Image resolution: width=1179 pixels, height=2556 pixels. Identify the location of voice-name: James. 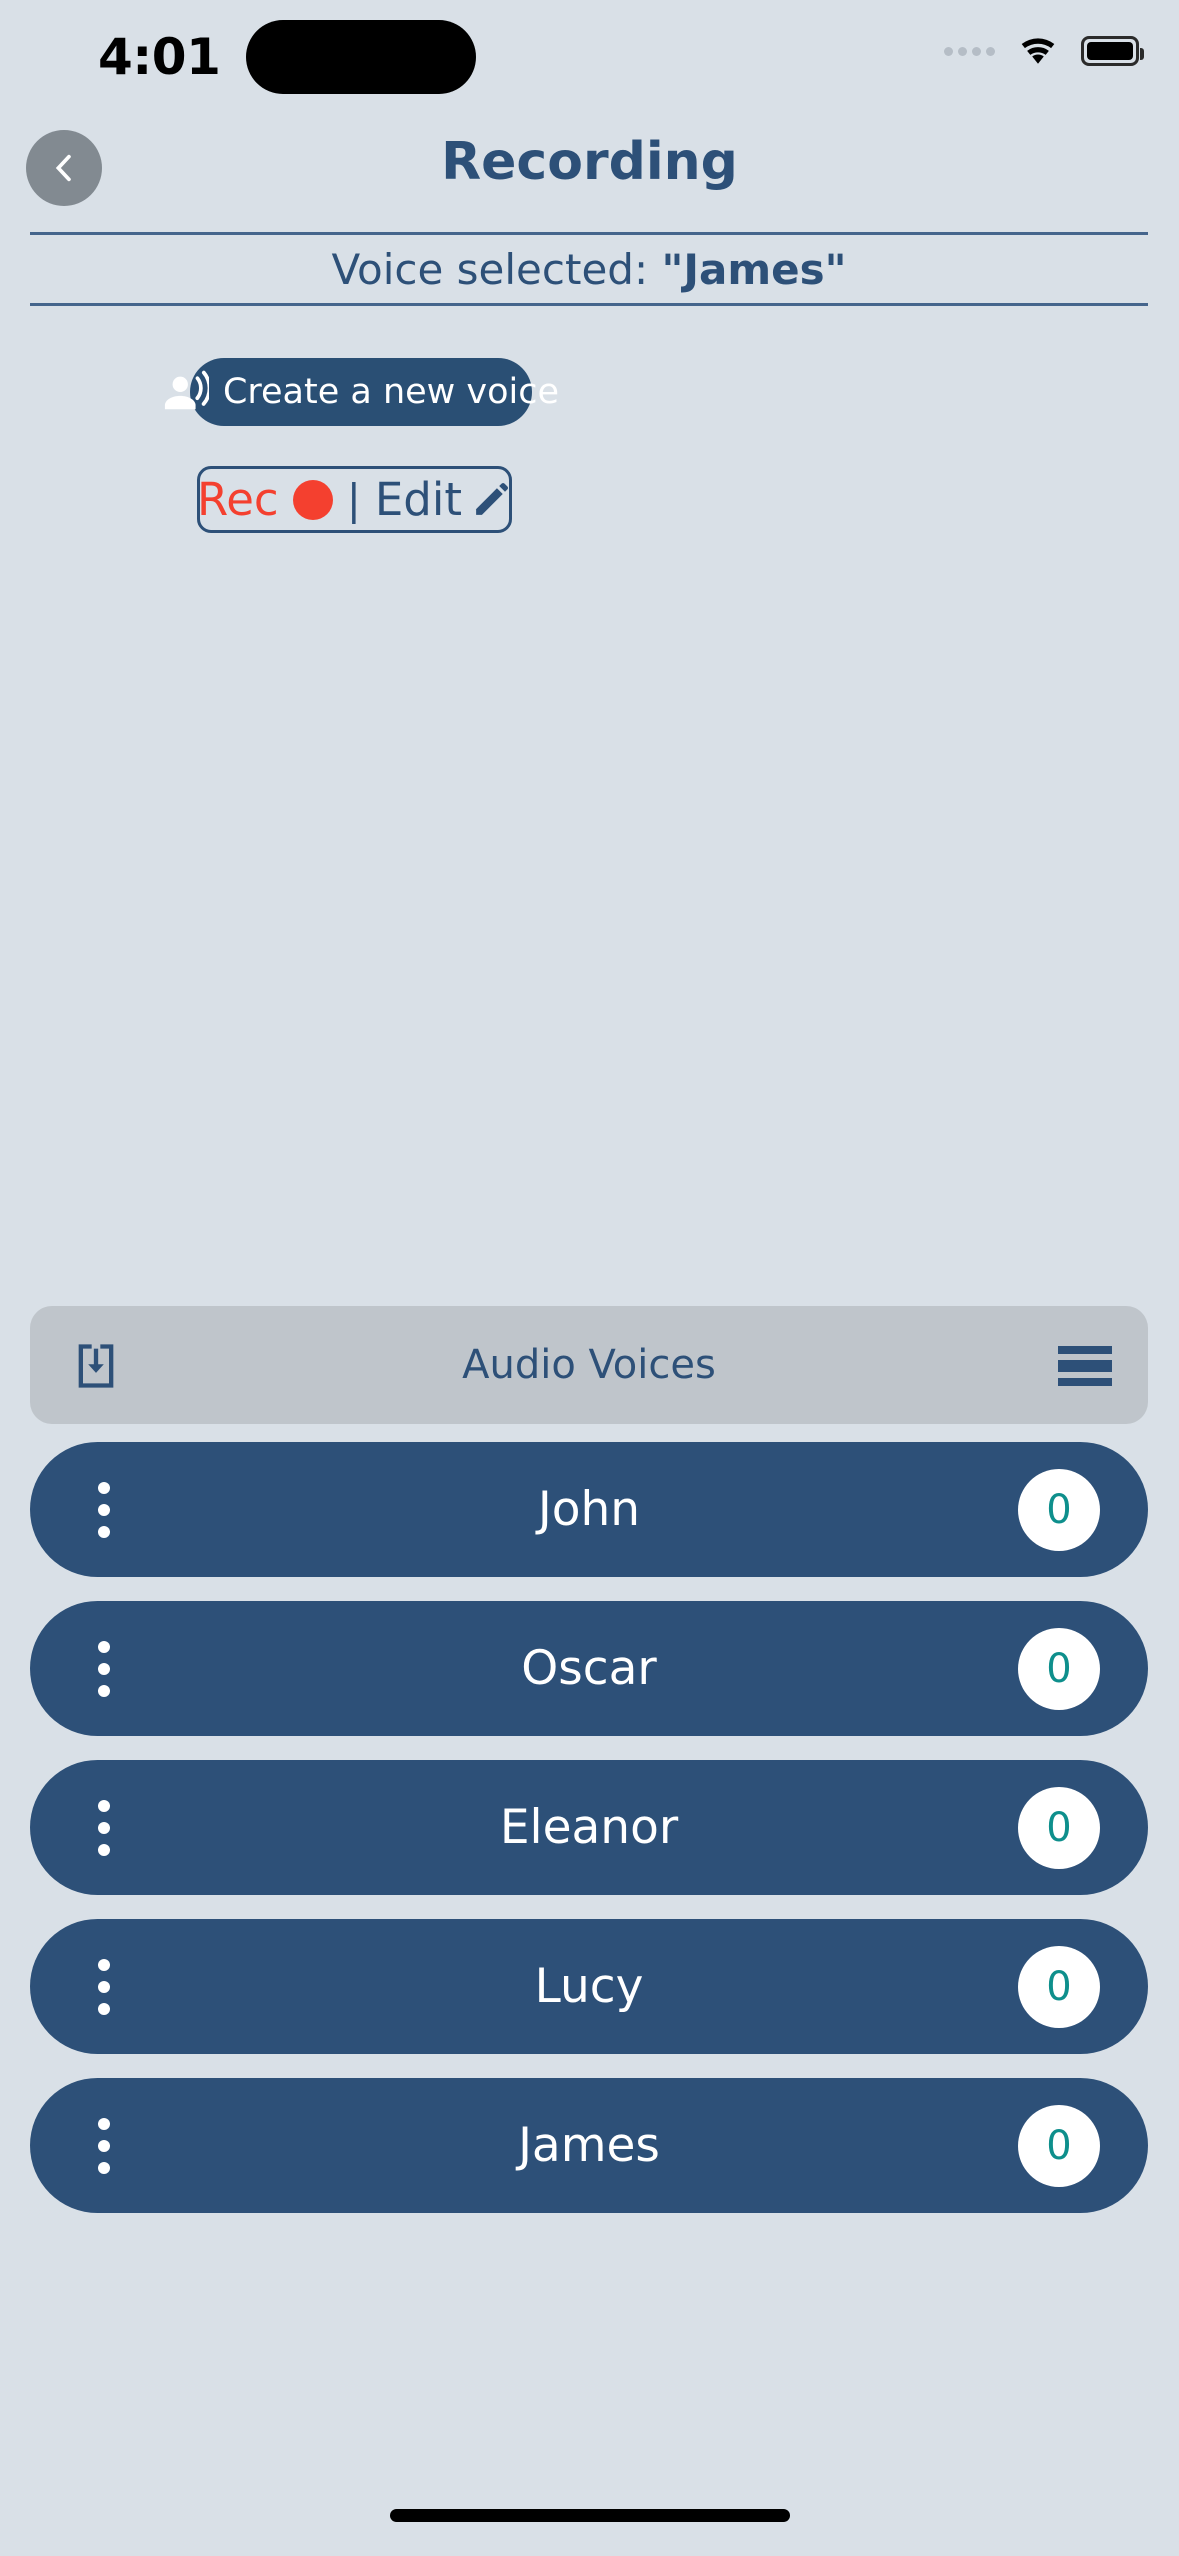
(589, 2145).